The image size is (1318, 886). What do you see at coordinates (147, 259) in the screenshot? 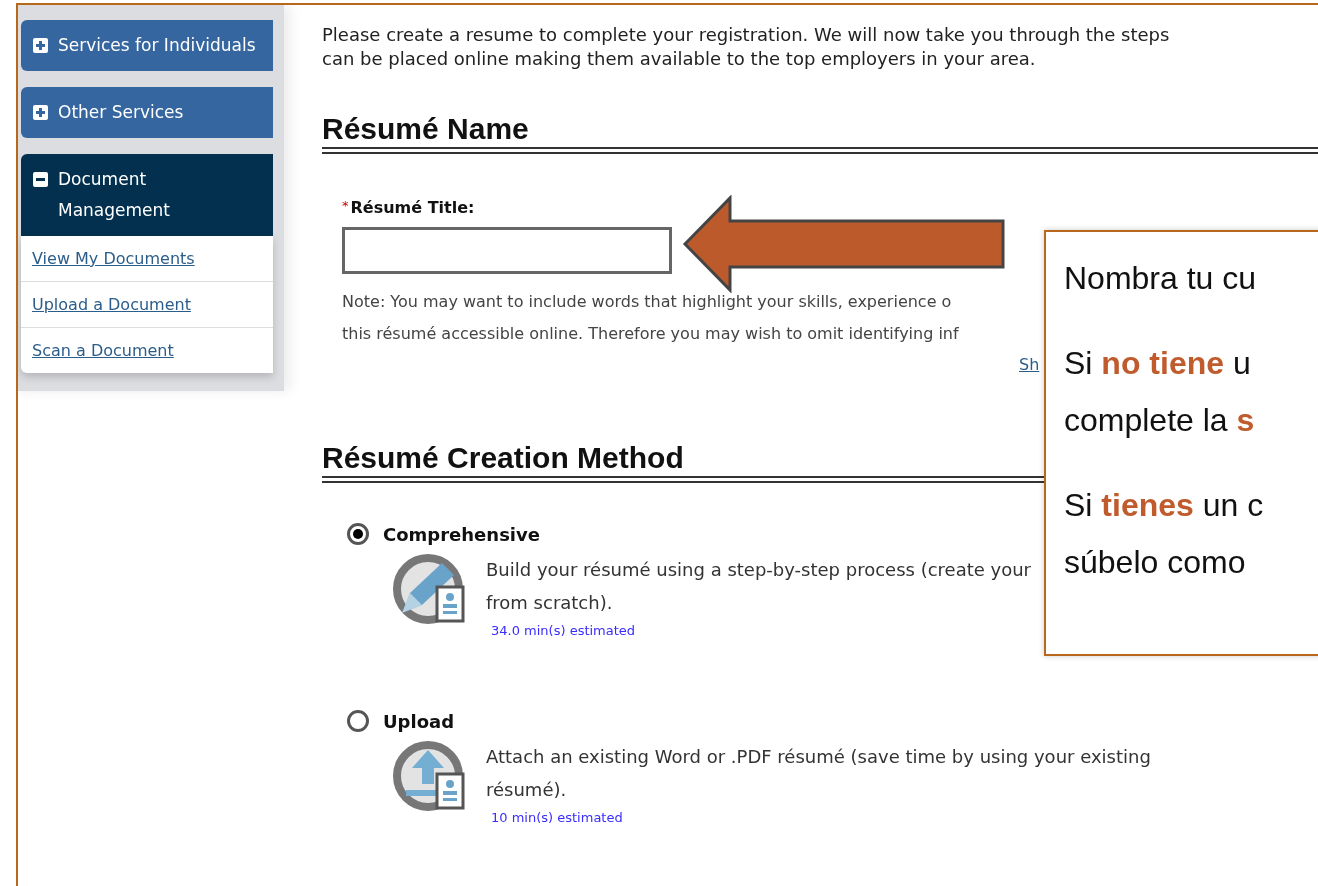
I see `submenu-link: View My Documents` at bounding box center [147, 259].